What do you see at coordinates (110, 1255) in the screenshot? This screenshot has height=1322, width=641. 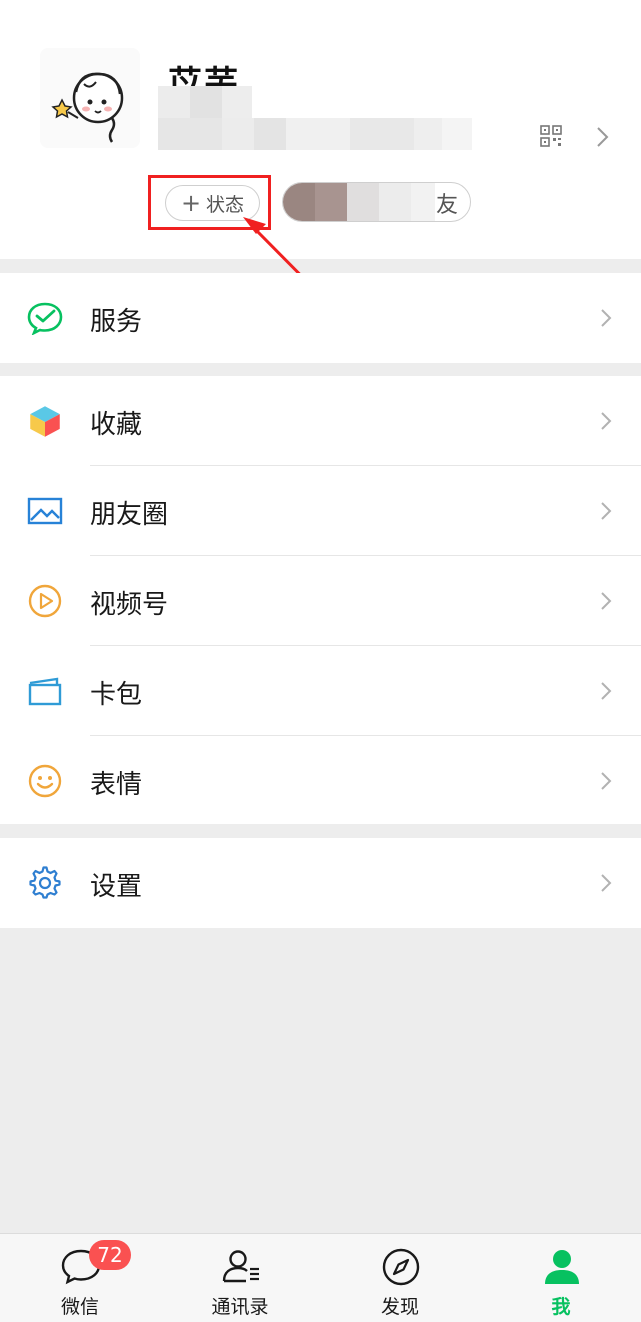 I see `unread-count-badge: 72` at bounding box center [110, 1255].